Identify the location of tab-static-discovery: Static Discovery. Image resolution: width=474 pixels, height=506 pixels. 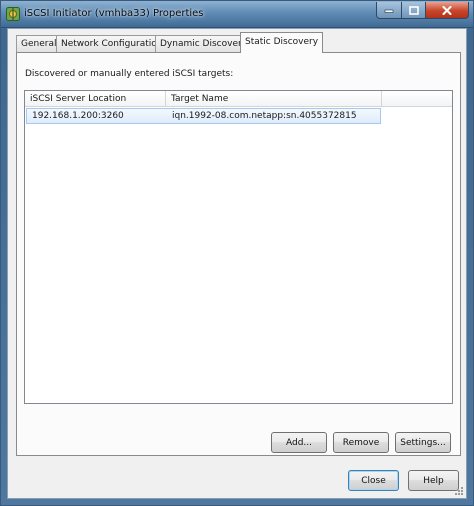
(282, 42).